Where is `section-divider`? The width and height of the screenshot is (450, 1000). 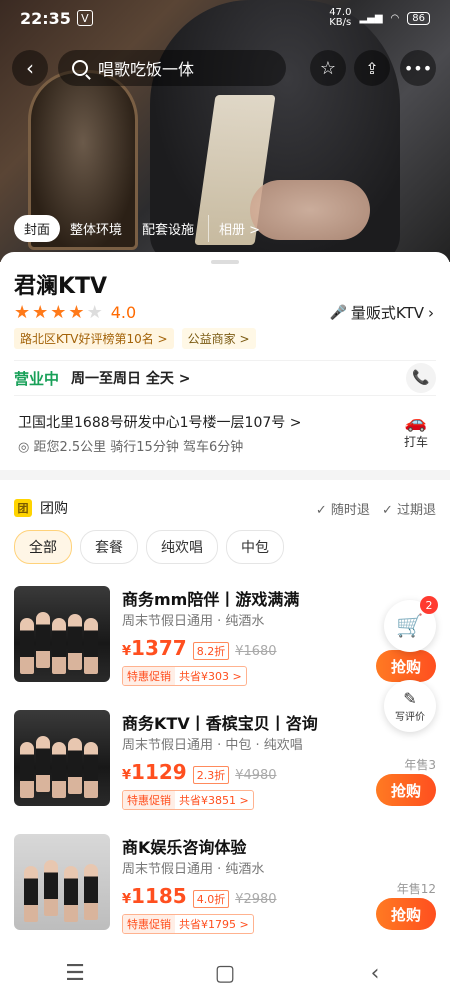 section-divider is located at coordinates (225, 475).